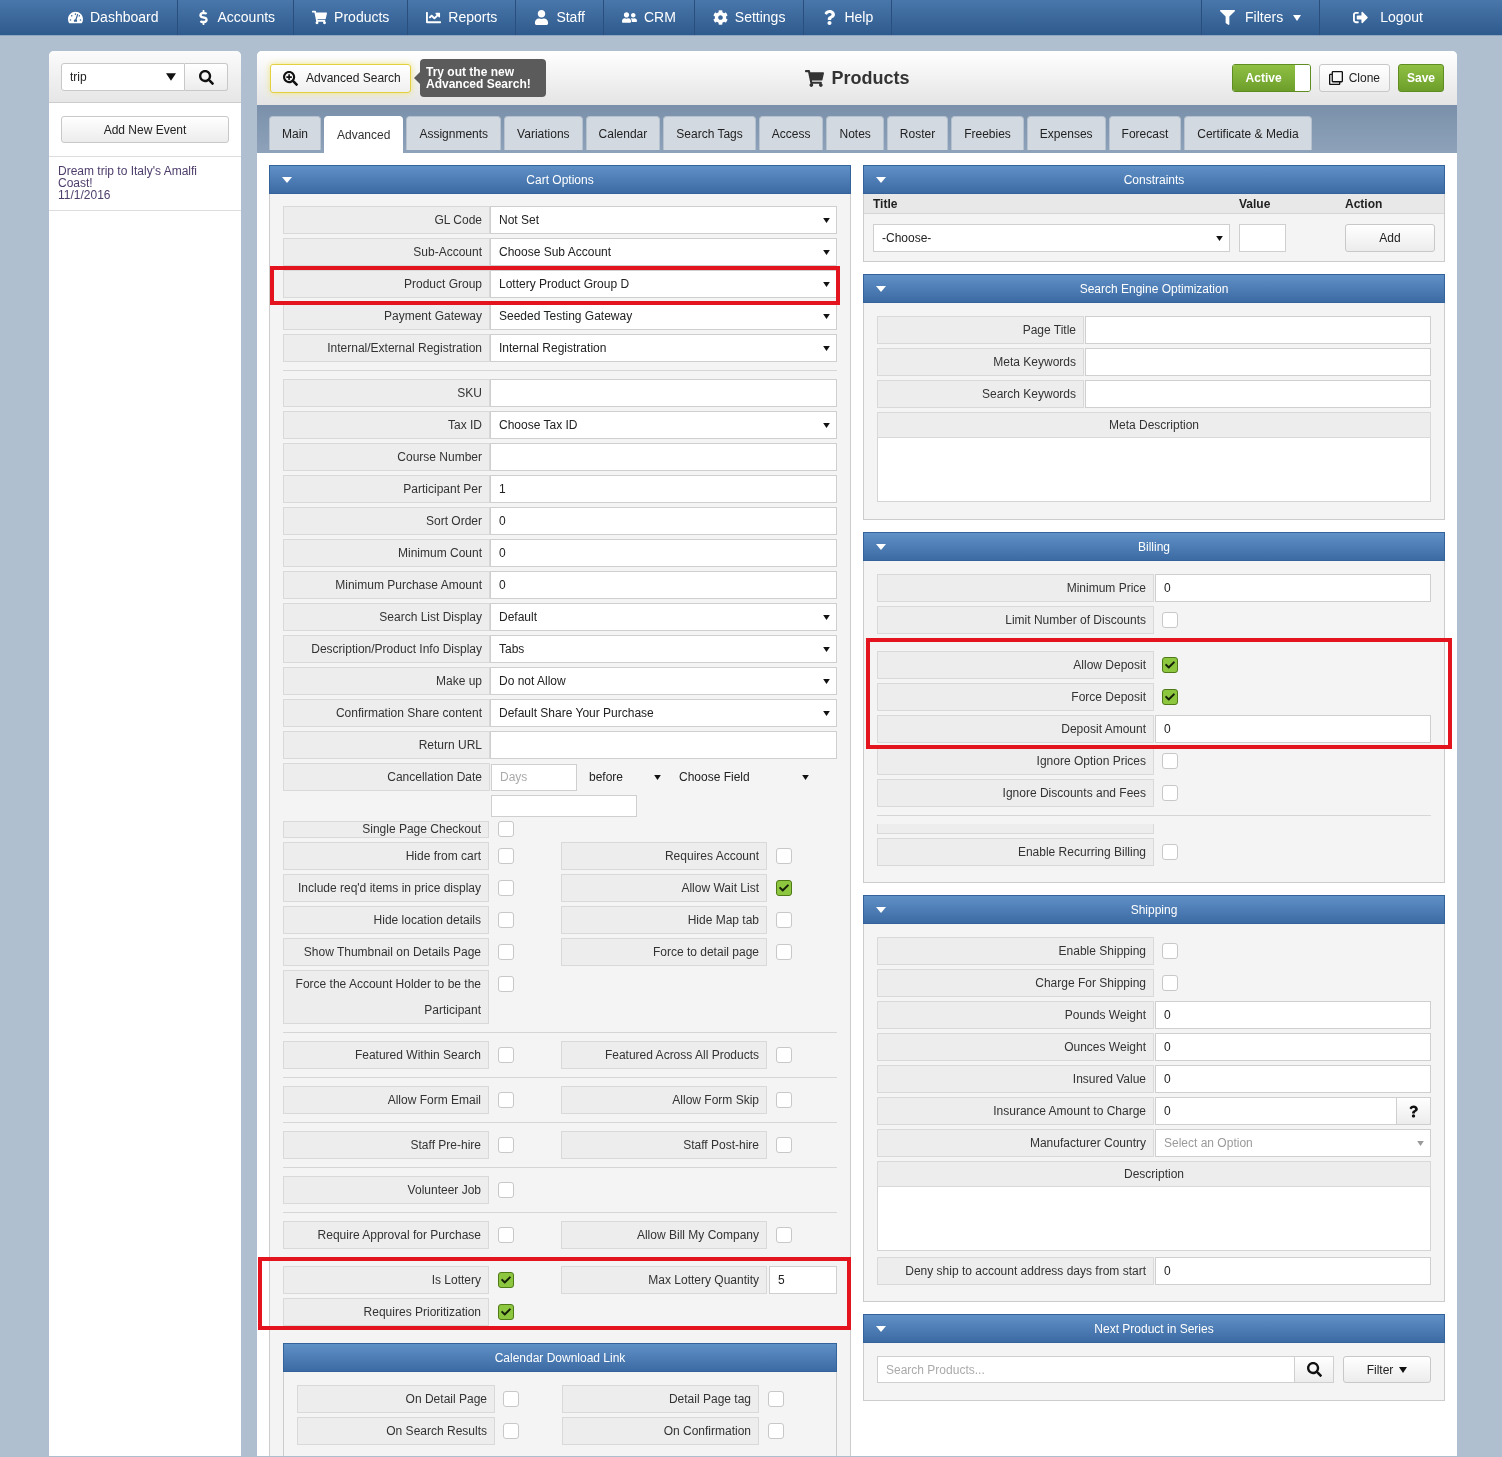  I want to click on tab: Expenses, so click(1066, 133).